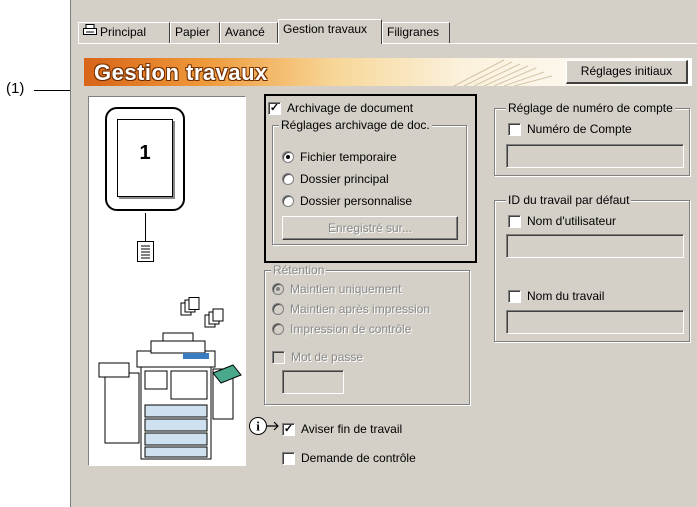  What do you see at coordinates (566, 296) in the screenshot?
I see `jobname-label: Nom du travail` at bounding box center [566, 296].